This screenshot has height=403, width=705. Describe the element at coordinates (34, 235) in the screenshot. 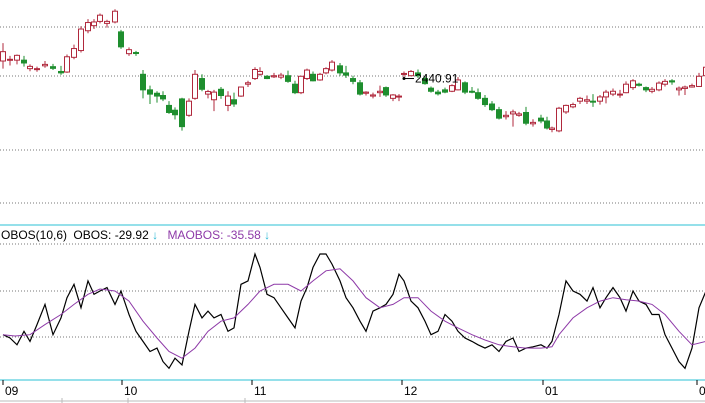

I see `indicator-name: OBOS(10,6)` at that location.